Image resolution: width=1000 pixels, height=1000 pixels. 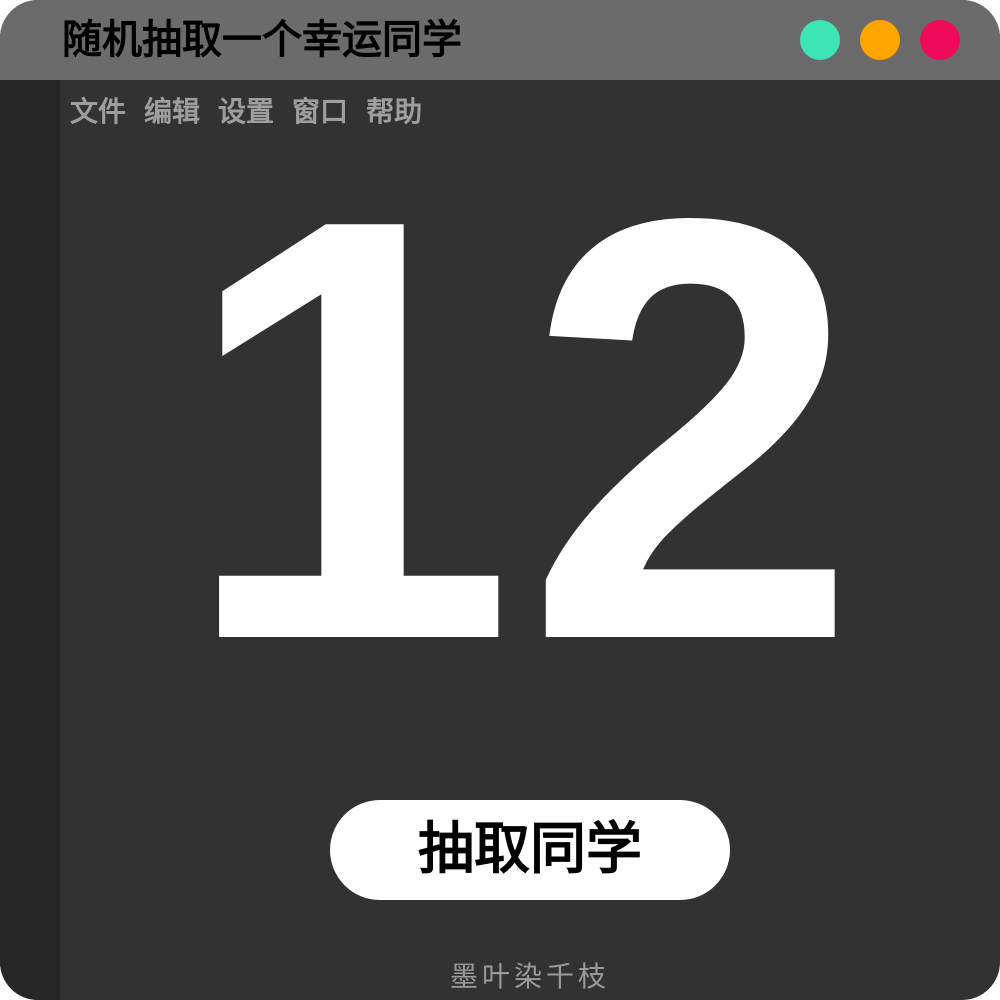 I want to click on draw-student-button: 抽取同学, so click(x=530, y=850).